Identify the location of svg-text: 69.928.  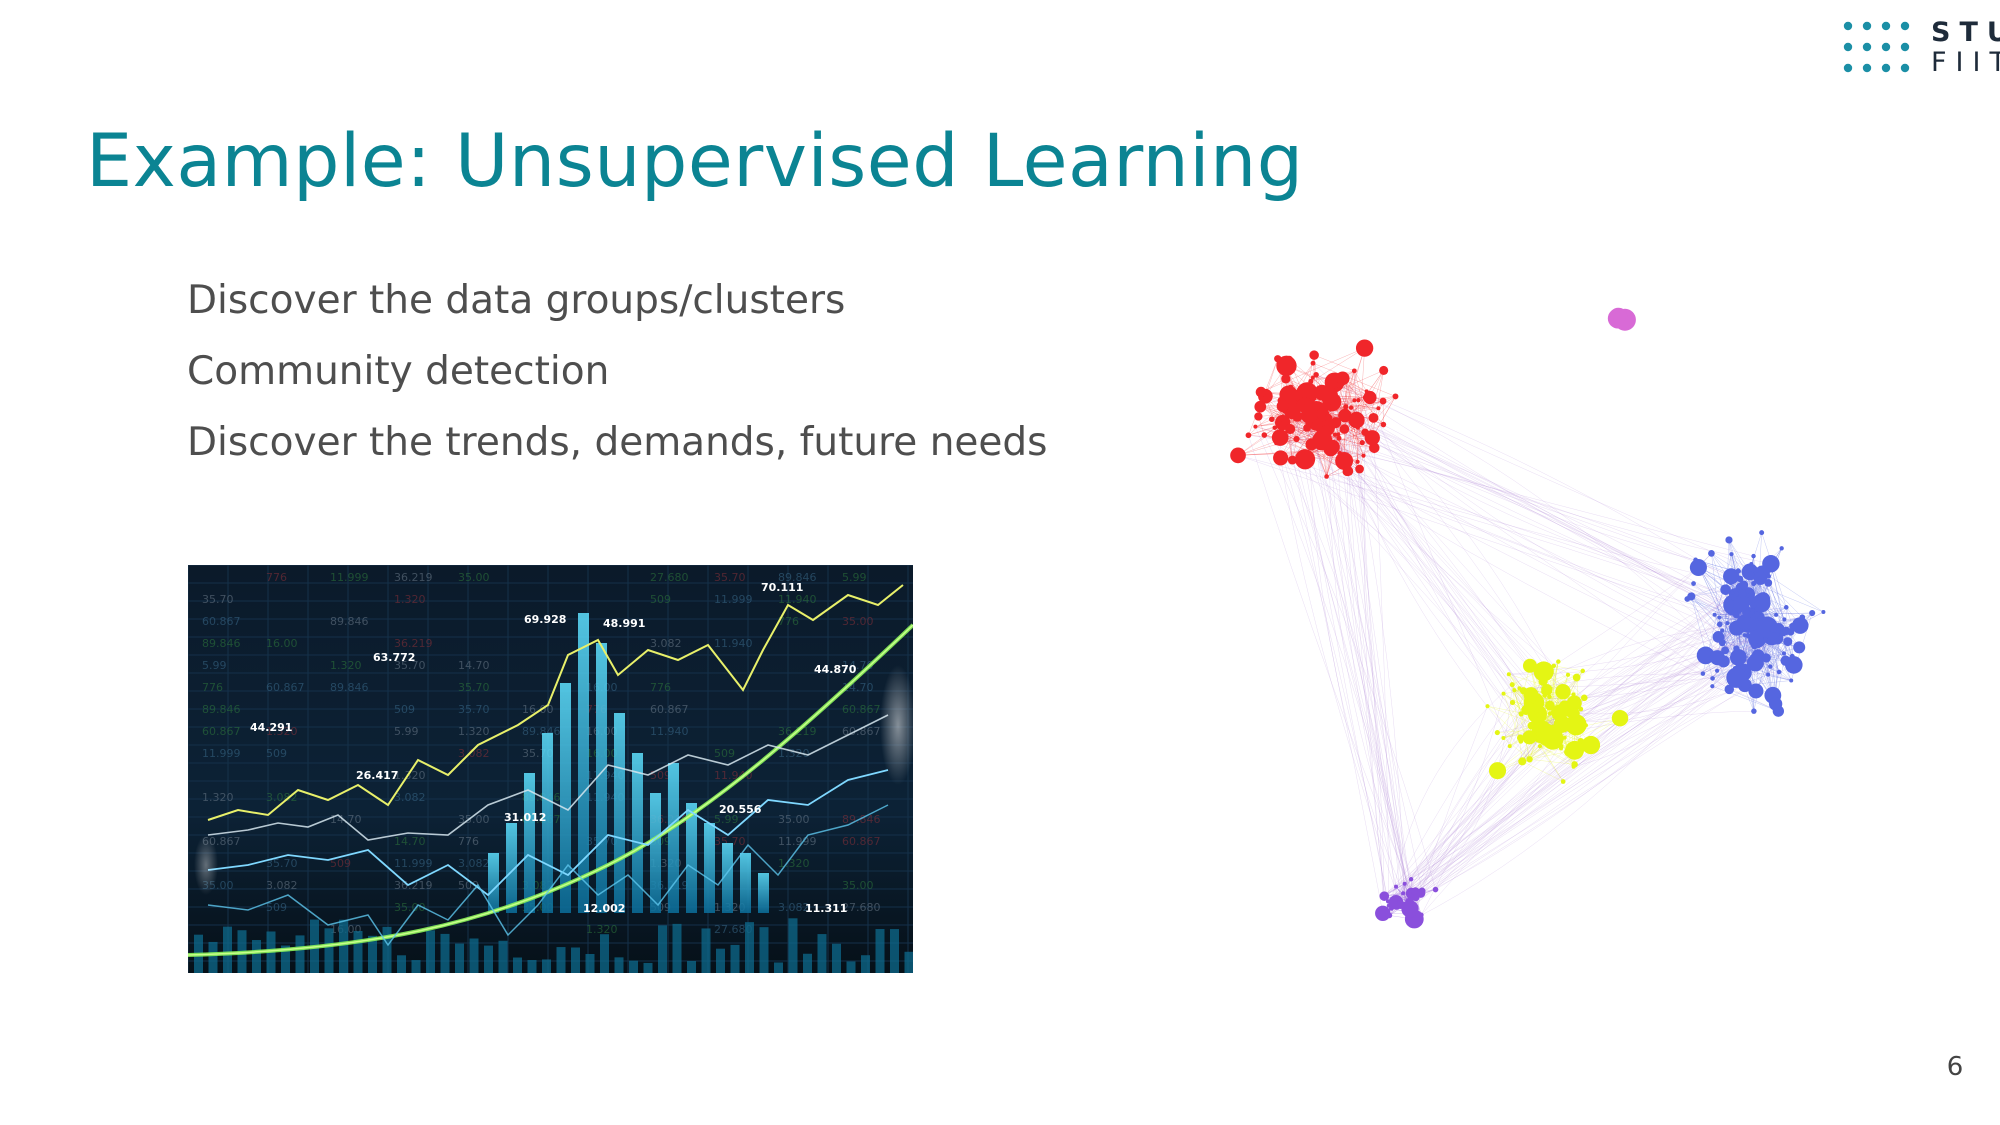
(545, 619).